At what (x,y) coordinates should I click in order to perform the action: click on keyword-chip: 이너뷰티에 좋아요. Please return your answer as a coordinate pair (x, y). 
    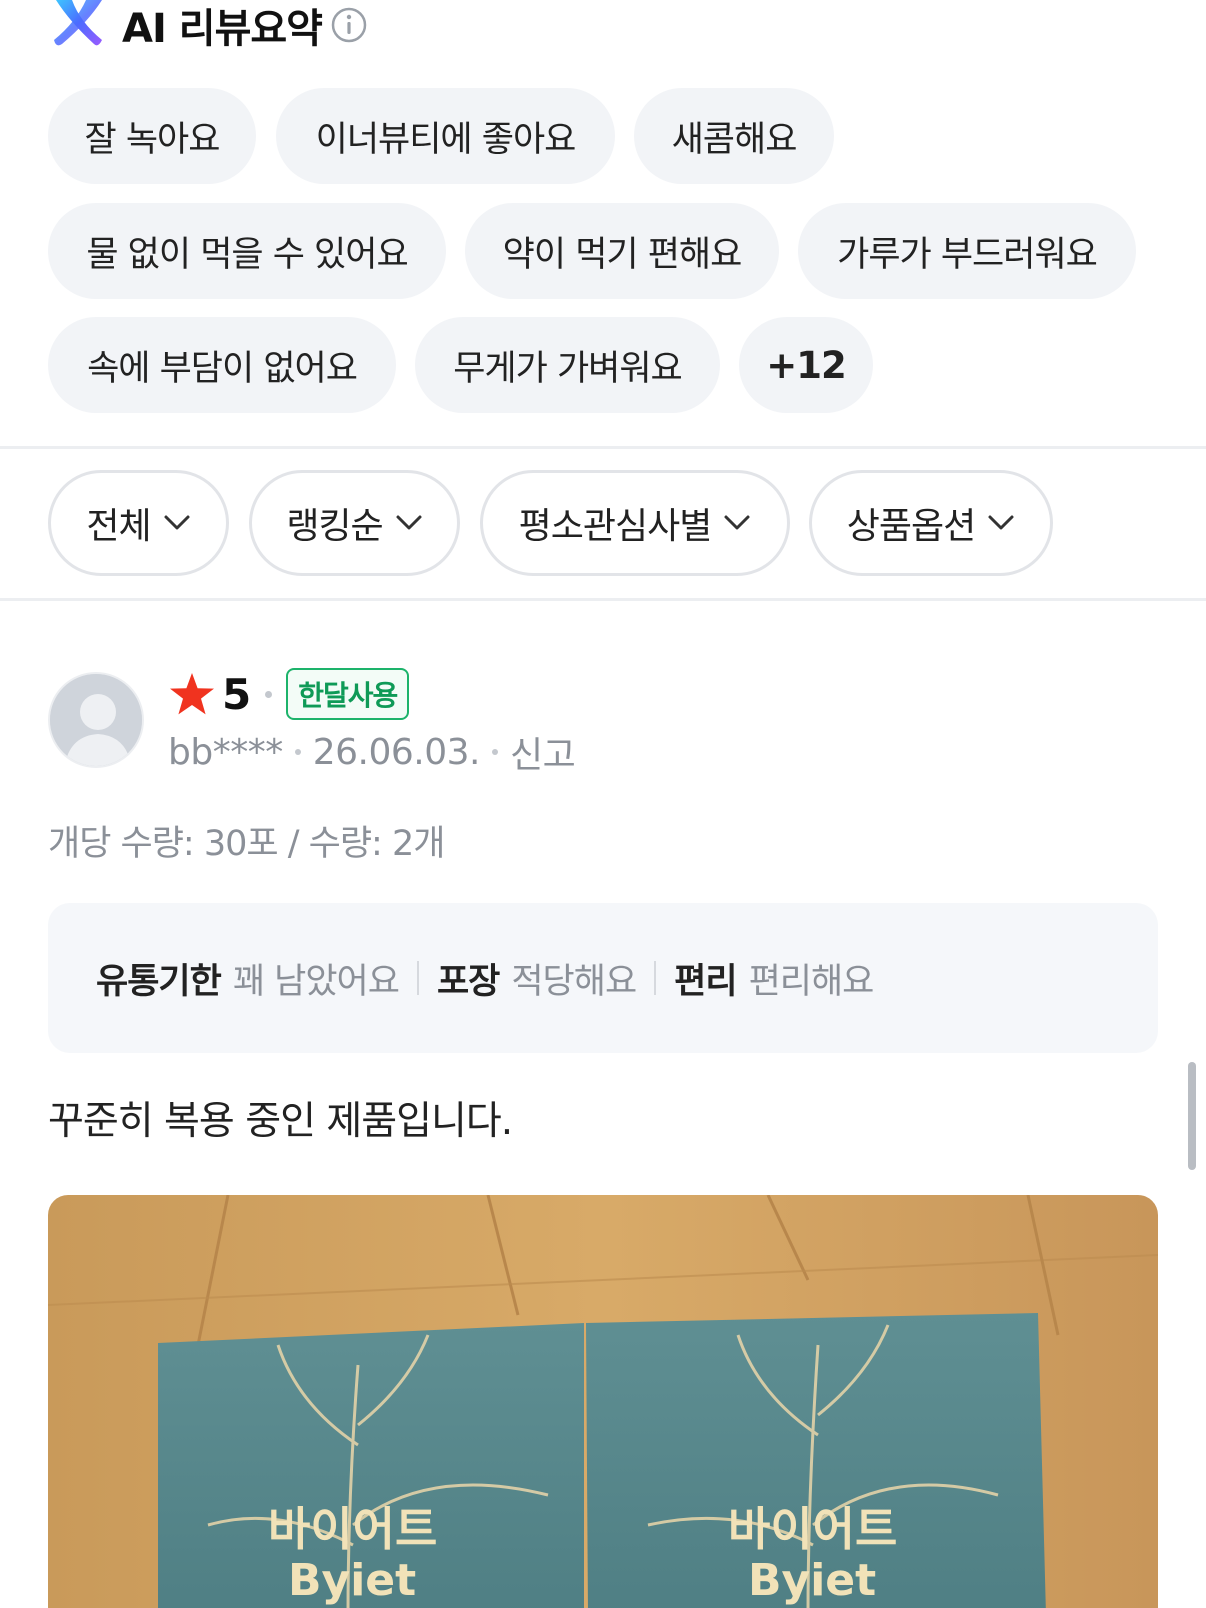
    Looking at the image, I should click on (445, 136).